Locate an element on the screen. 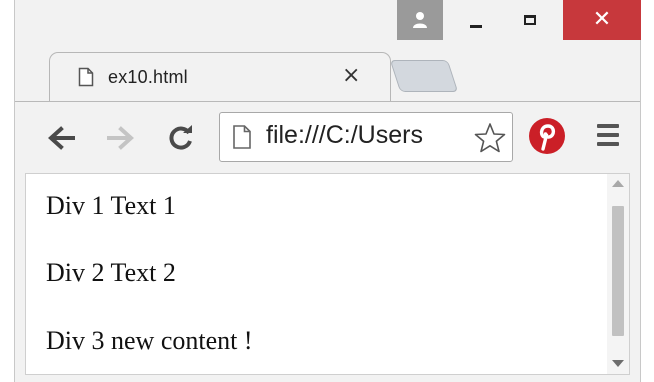  user-icon is located at coordinates (420, 20).